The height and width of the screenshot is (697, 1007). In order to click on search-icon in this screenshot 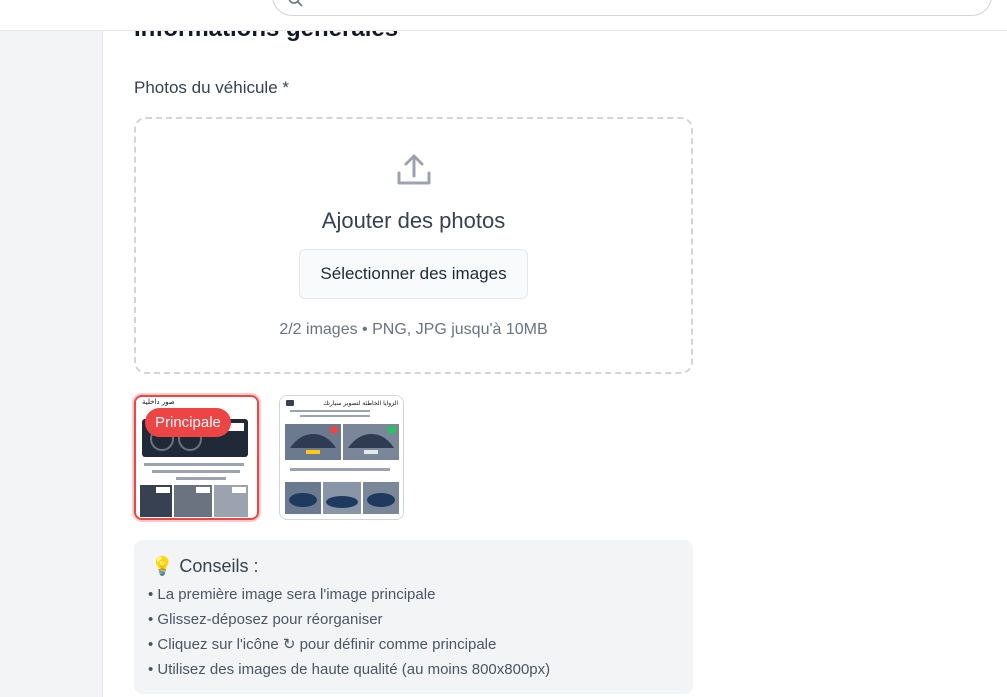, I will do `click(295, 3)`.